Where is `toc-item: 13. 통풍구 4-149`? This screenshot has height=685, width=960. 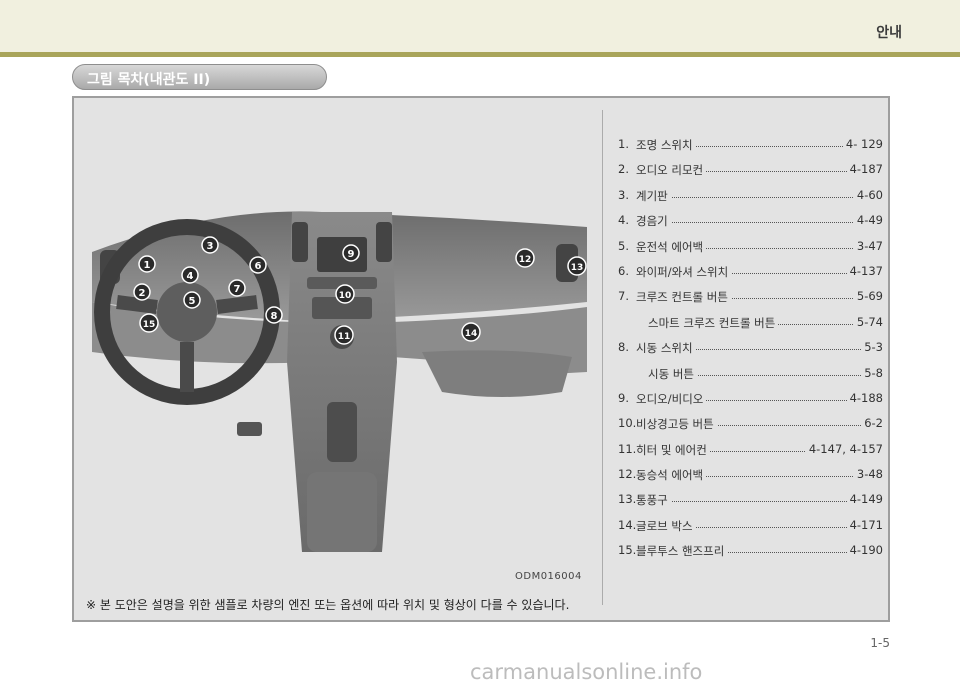
toc-item: 13. 통풍구 4-149 is located at coordinates (750, 504).